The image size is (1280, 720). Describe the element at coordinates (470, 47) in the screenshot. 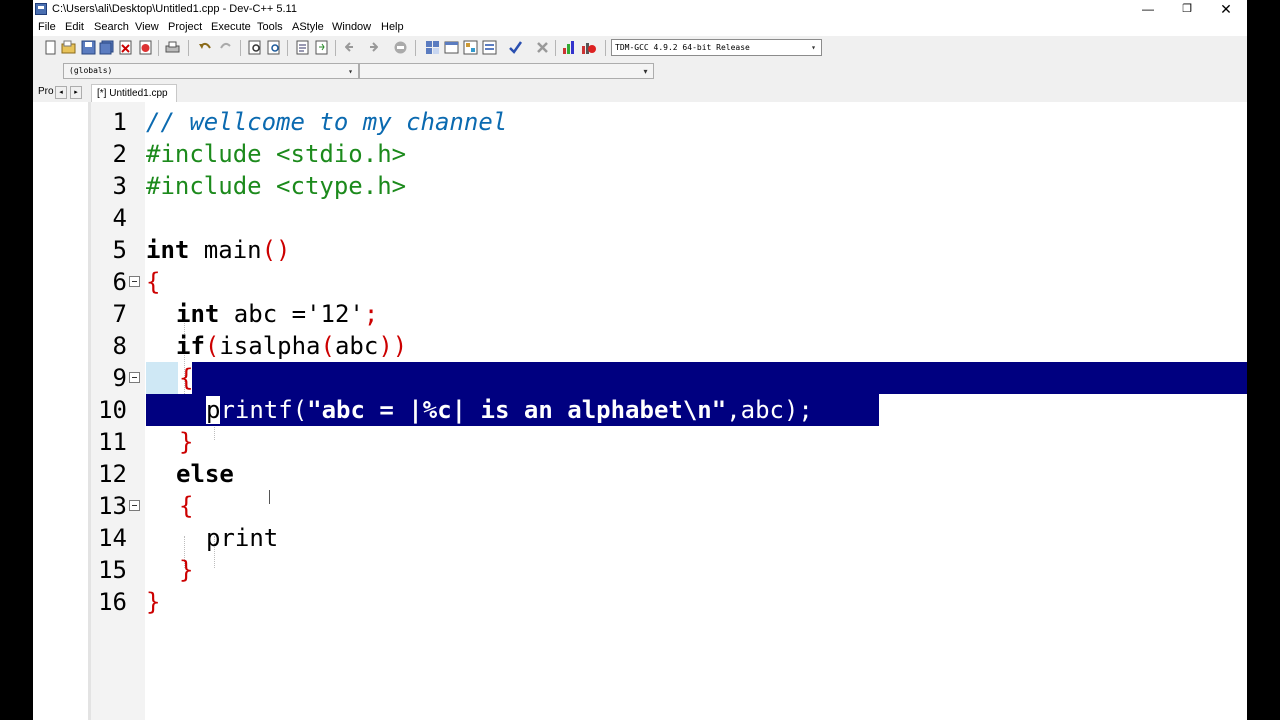

I see `class-browser-icon` at that location.